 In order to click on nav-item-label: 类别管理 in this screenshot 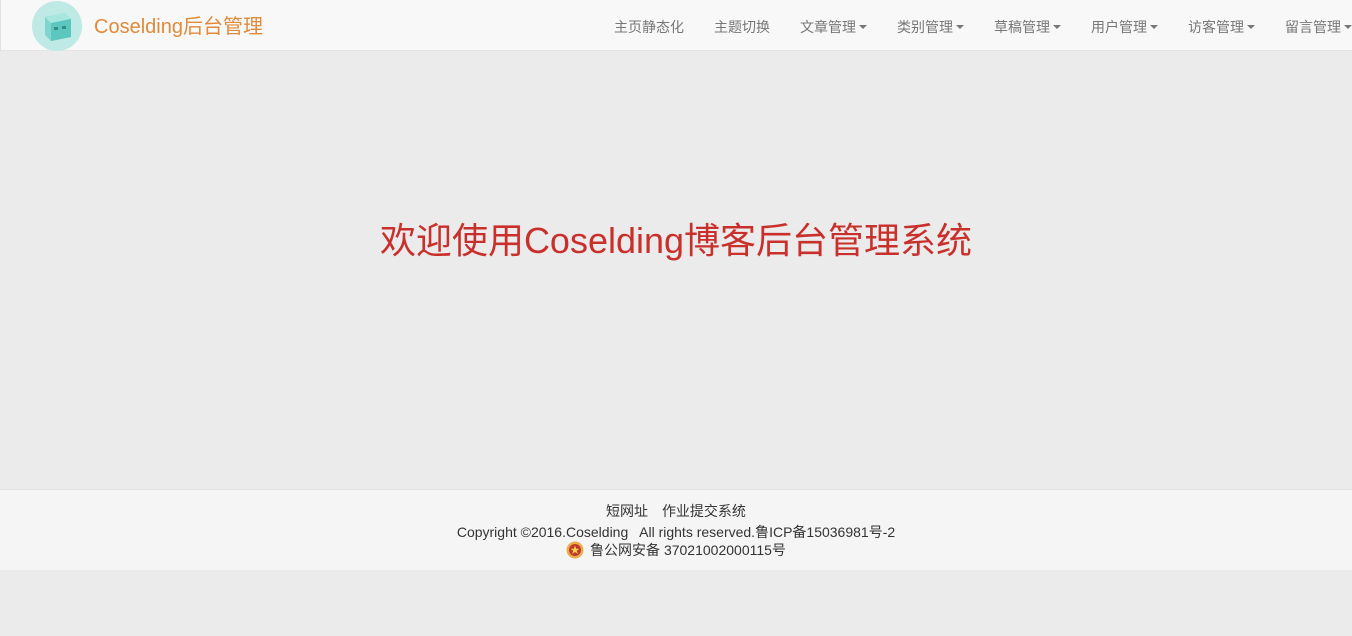, I will do `click(925, 26)`.